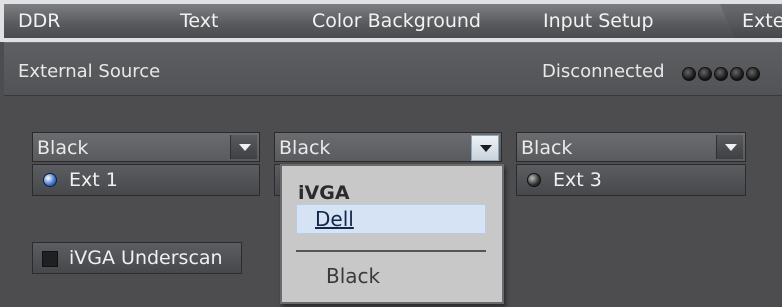 The width and height of the screenshot is (782, 307). Describe the element at coordinates (391, 251) in the screenshot. I see `dropdown-separator` at that location.